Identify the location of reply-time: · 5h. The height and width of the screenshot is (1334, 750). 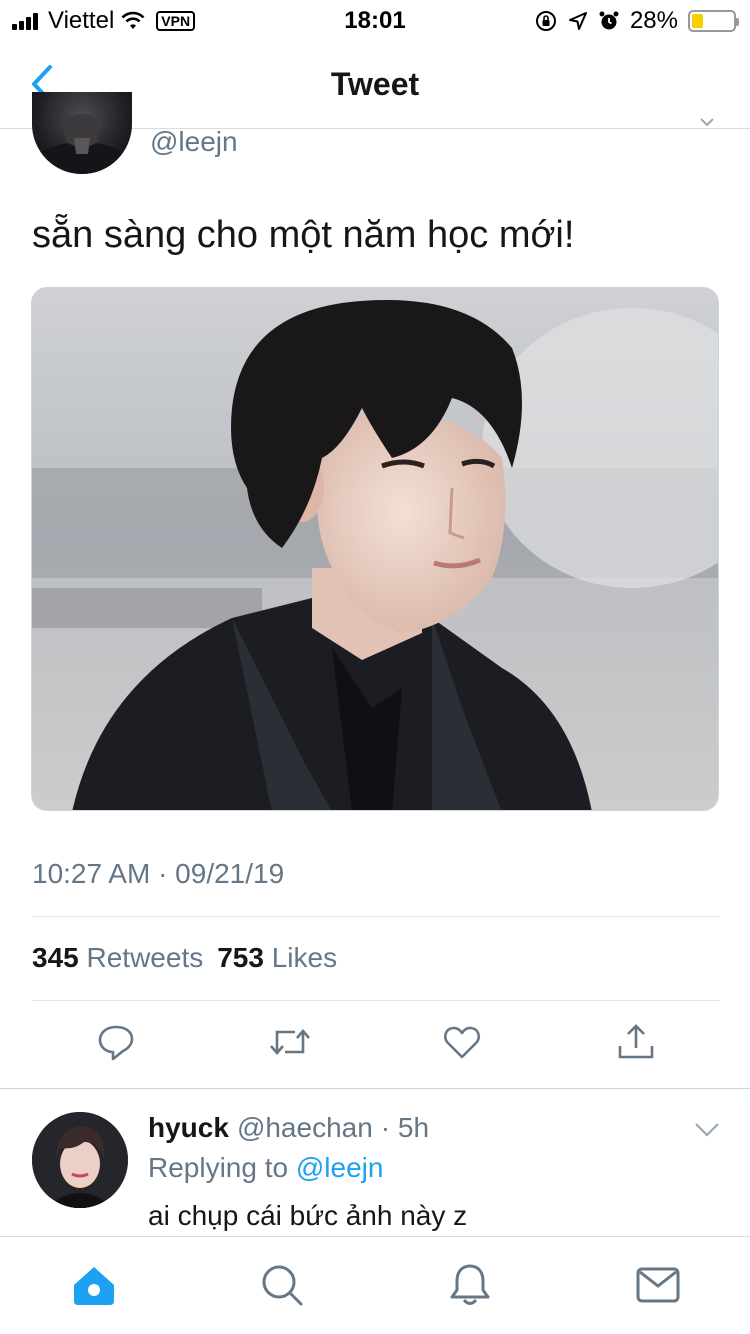
(405, 1127).